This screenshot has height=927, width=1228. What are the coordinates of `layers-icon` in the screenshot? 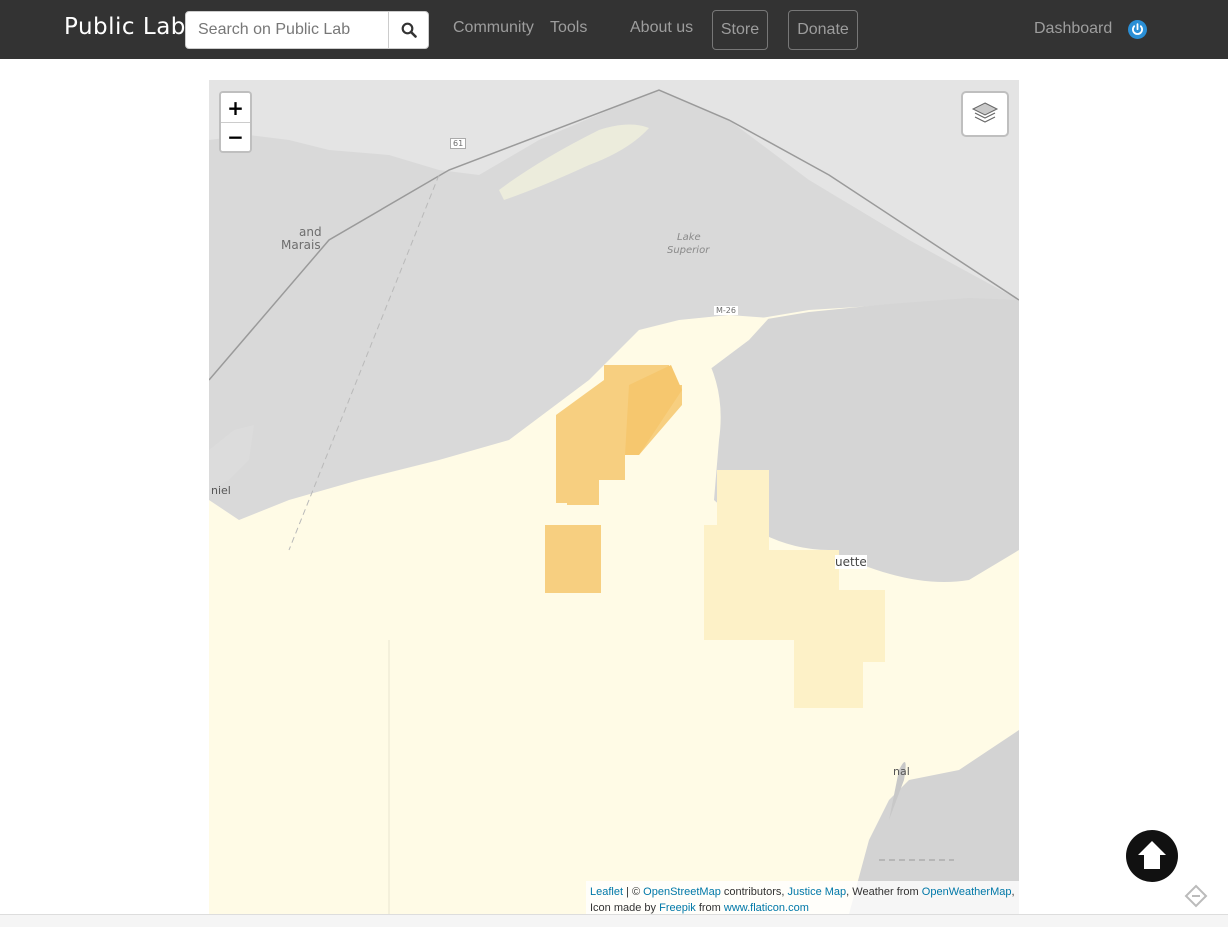 It's located at (985, 112).